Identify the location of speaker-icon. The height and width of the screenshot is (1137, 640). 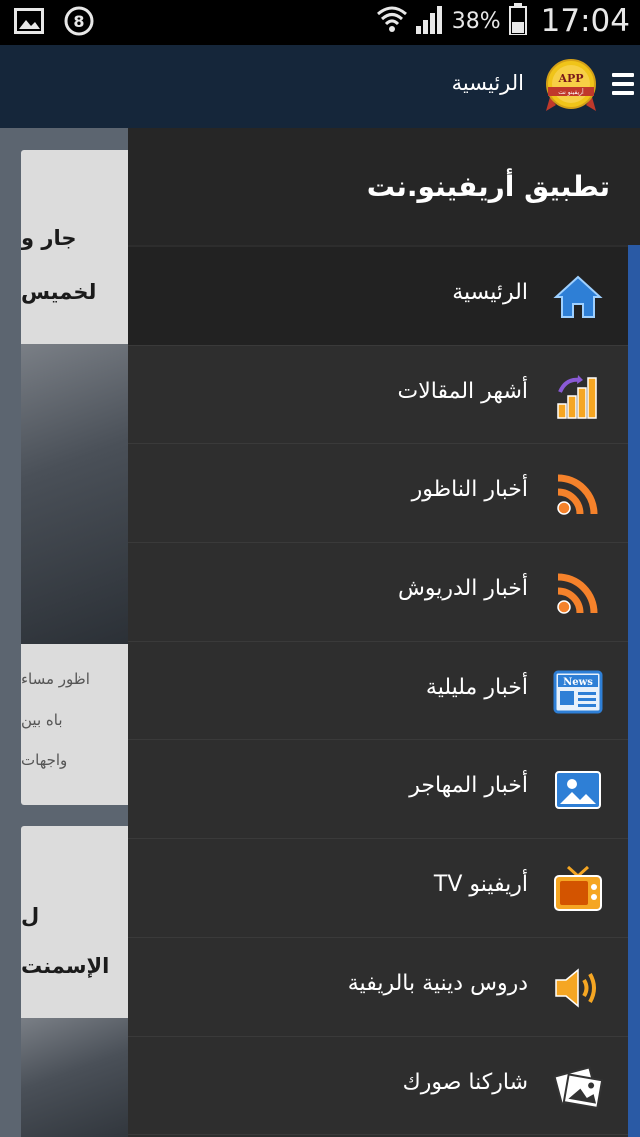
(578, 988).